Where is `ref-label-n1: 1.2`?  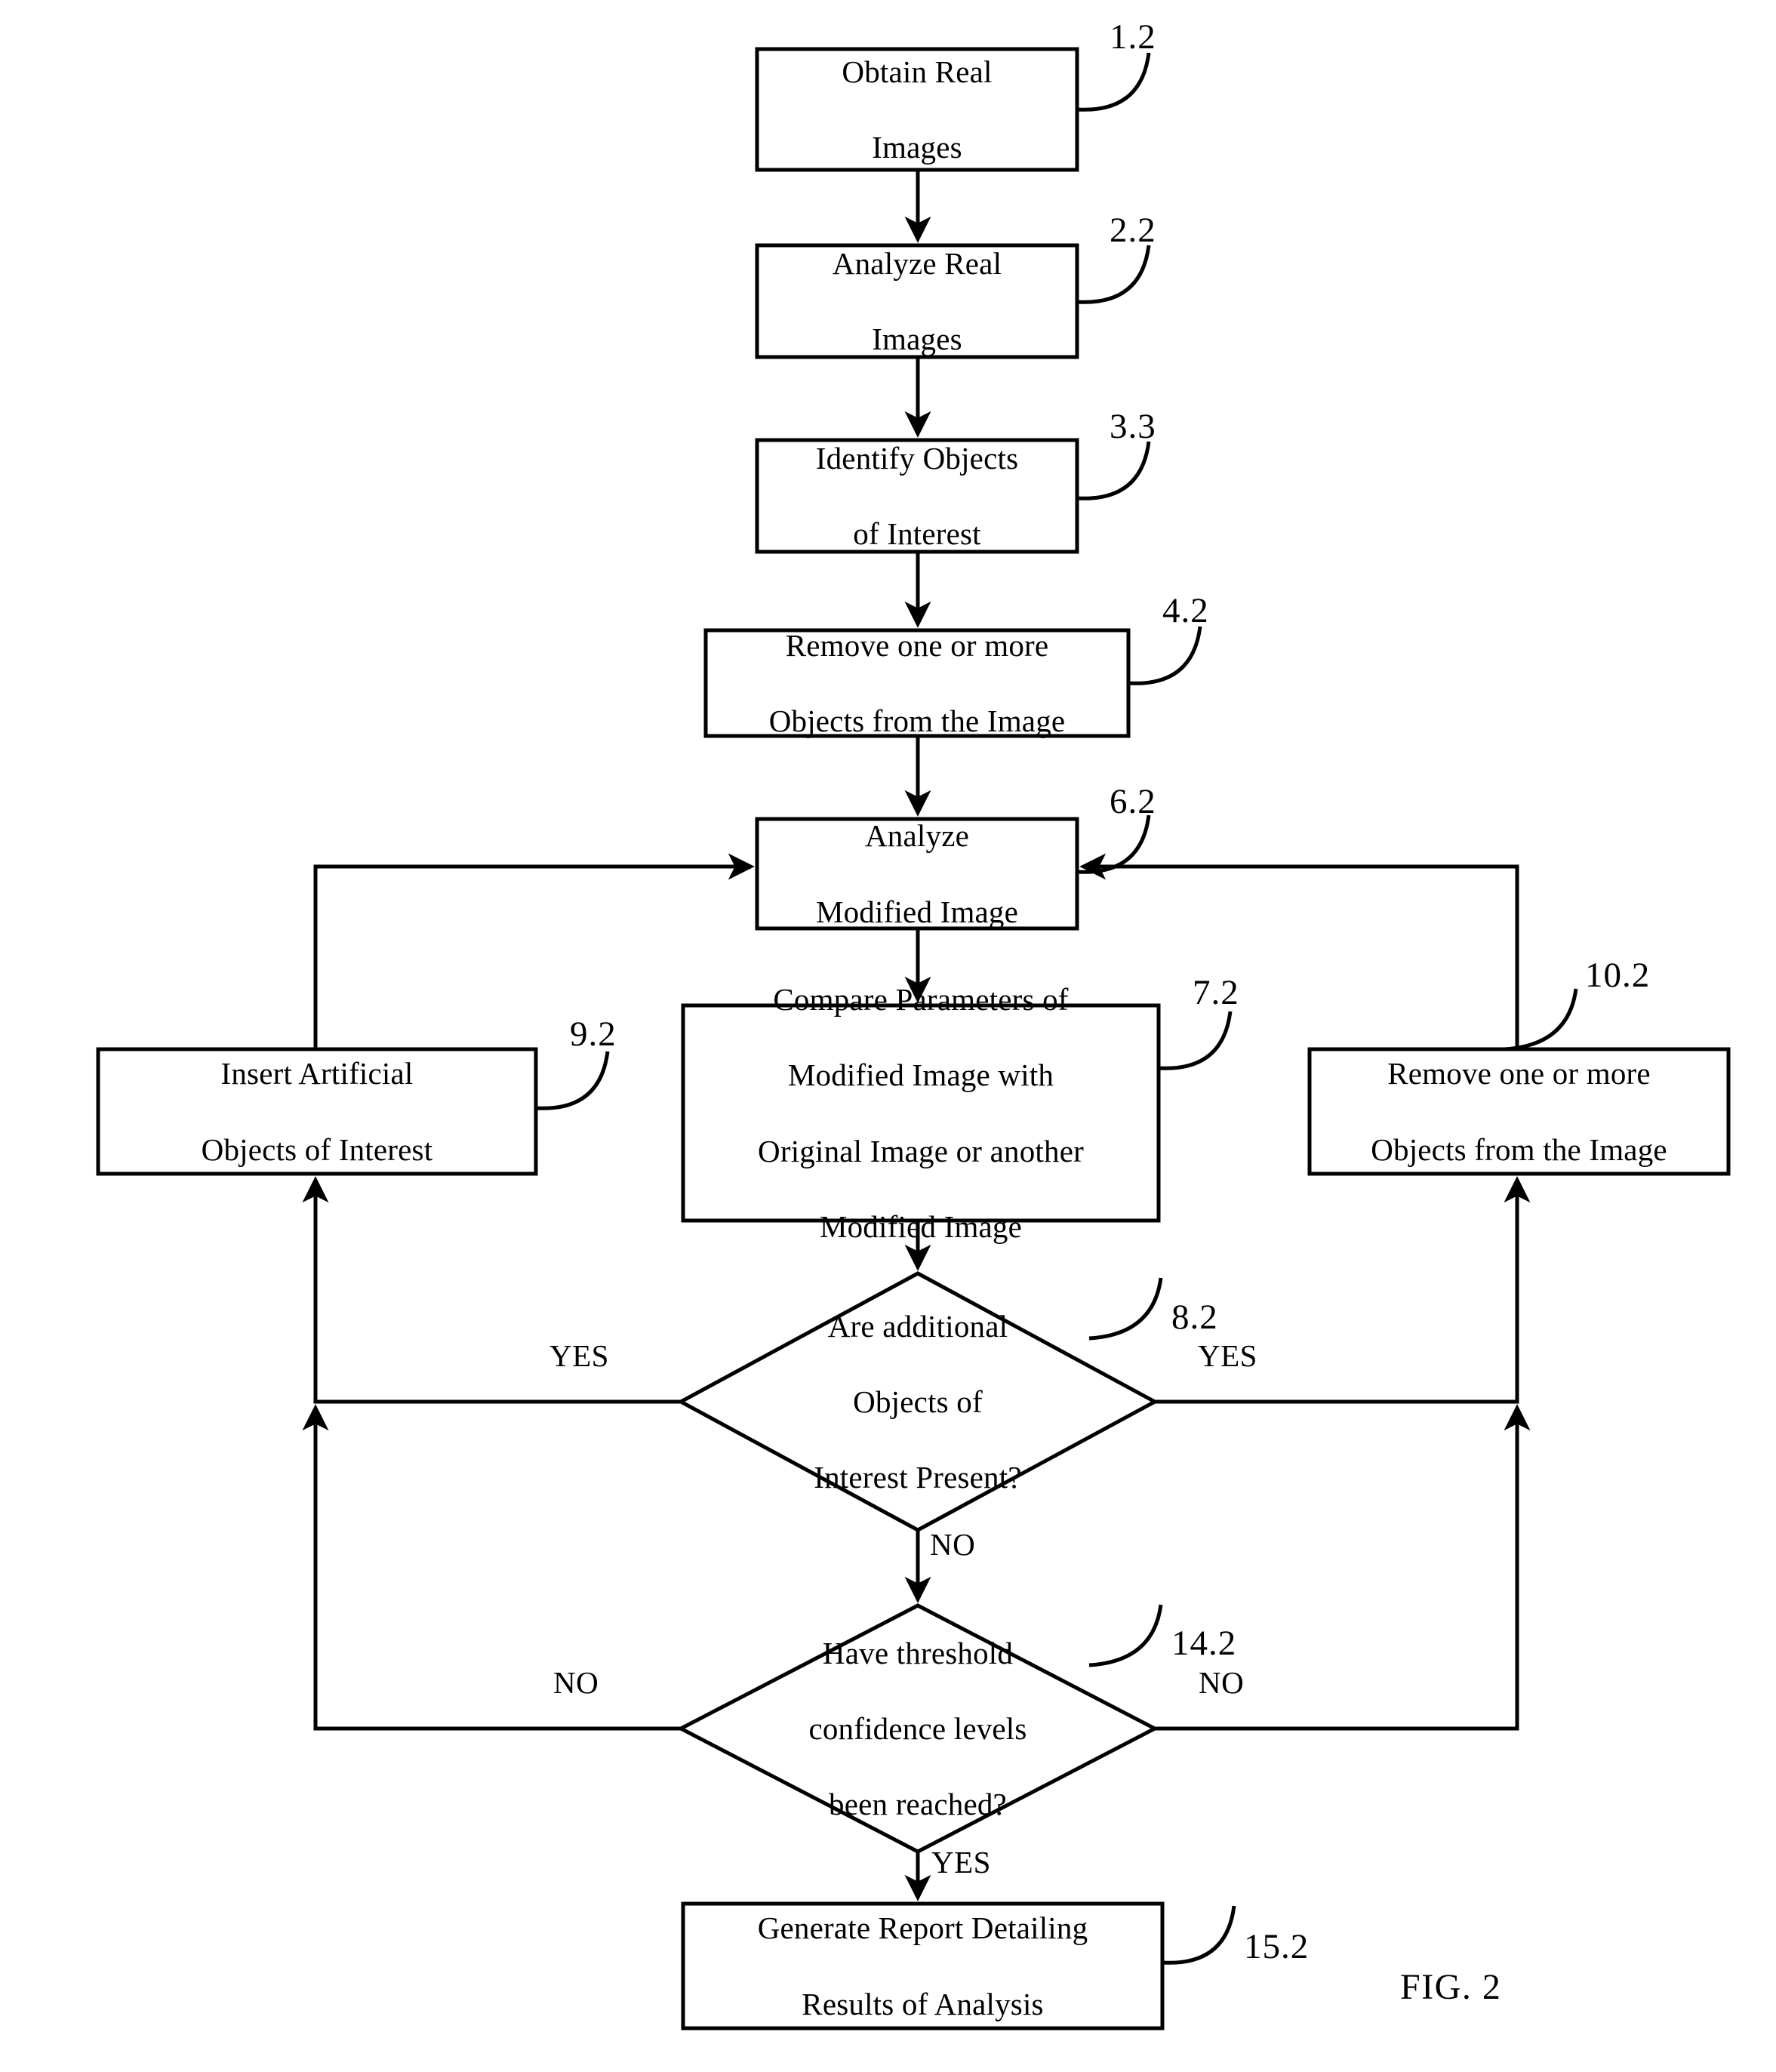 ref-label-n1: 1.2 is located at coordinates (1133, 37).